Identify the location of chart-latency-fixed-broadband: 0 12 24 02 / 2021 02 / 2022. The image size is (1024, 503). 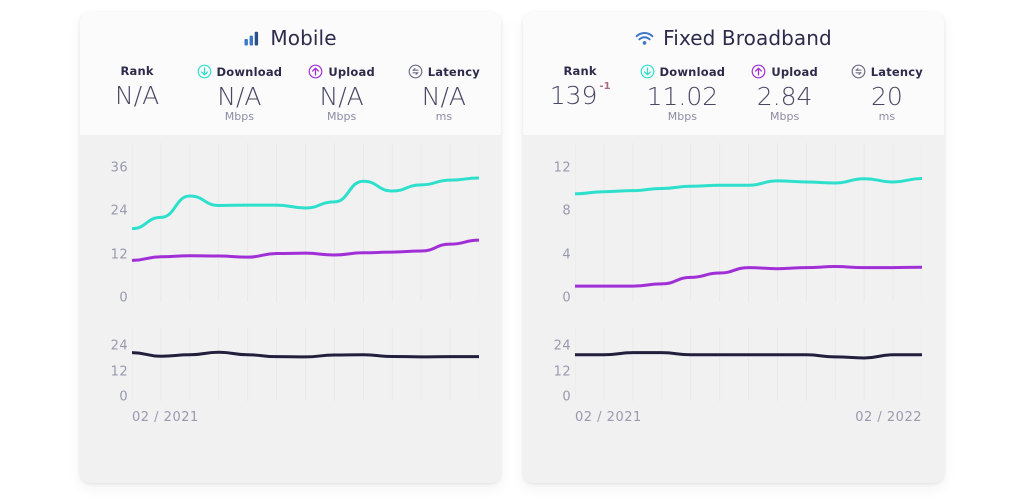
(728, 379).